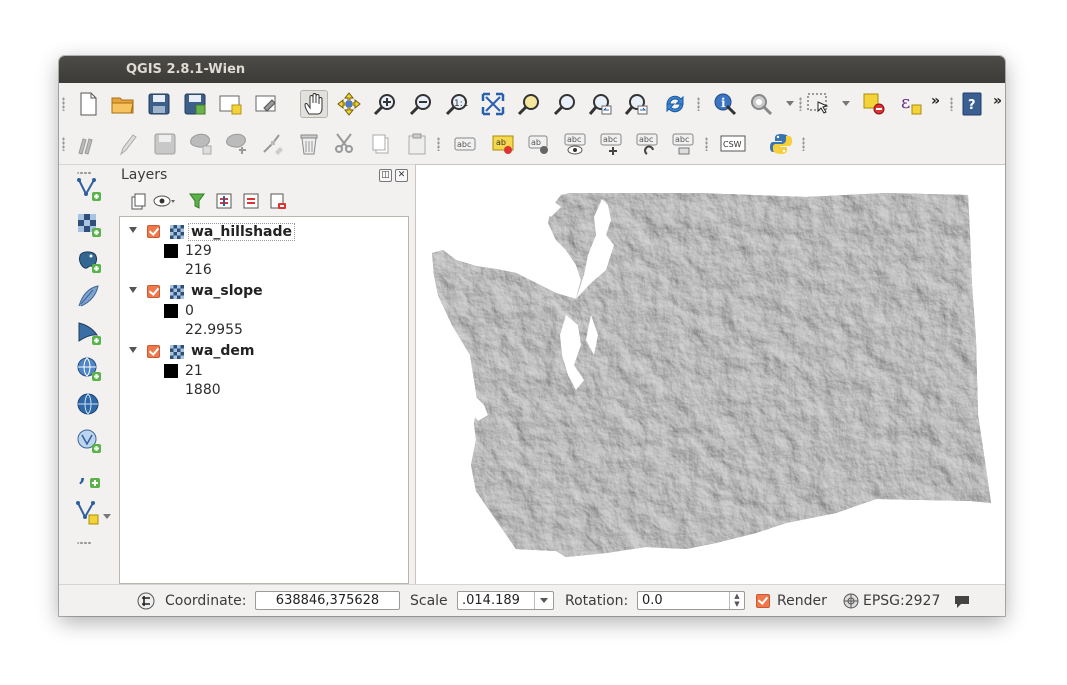 This screenshot has height=685, width=1067. Describe the element at coordinates (461, 104) in the screenshot. I see `svg-text: 1:1` at that location.